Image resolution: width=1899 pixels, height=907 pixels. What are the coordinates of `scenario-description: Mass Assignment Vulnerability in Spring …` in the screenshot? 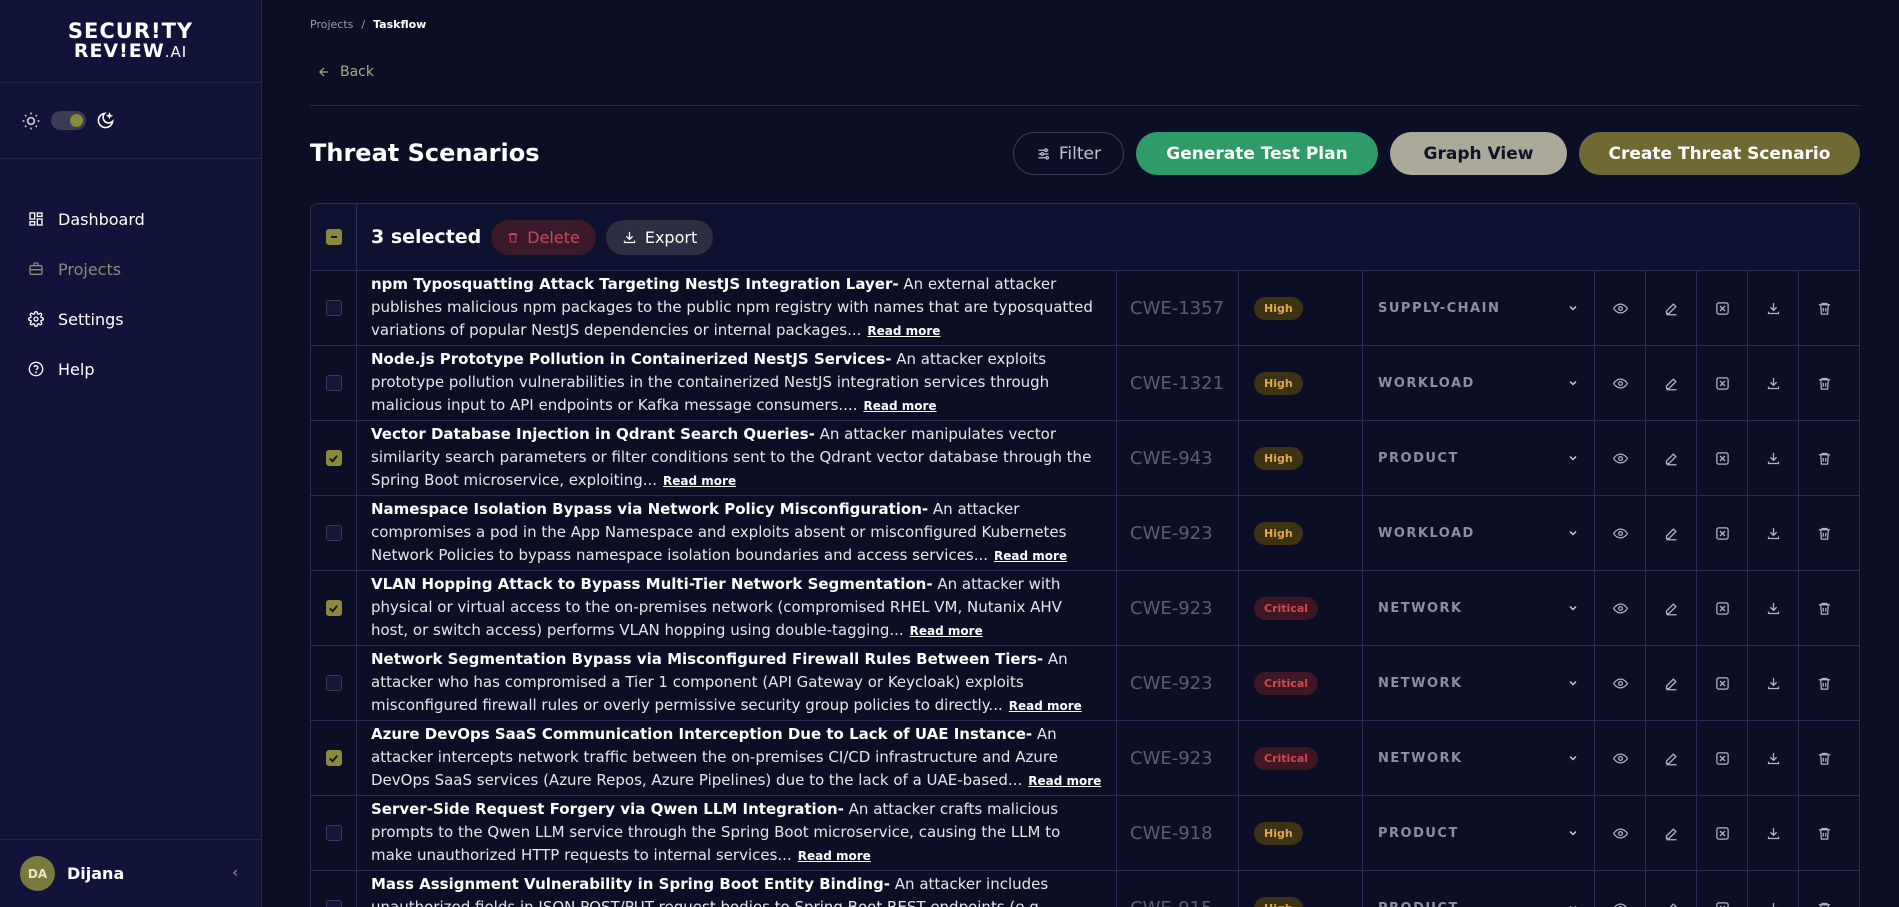 It's located at (737, 889).